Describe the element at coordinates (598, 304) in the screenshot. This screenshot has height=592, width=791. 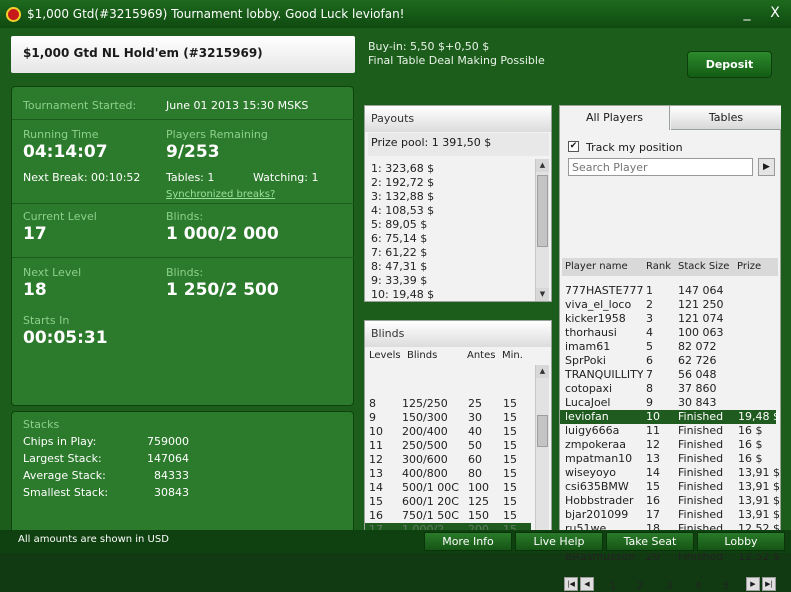
I see `player-cell: viva_el_loco` at that location.